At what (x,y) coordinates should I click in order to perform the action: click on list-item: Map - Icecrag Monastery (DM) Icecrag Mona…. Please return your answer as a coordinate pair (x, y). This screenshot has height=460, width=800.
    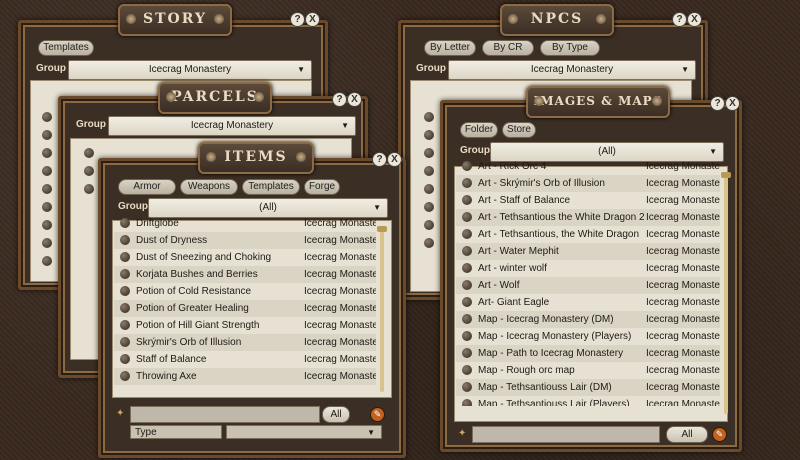
    Looking at the image, I should click on (588, 319).